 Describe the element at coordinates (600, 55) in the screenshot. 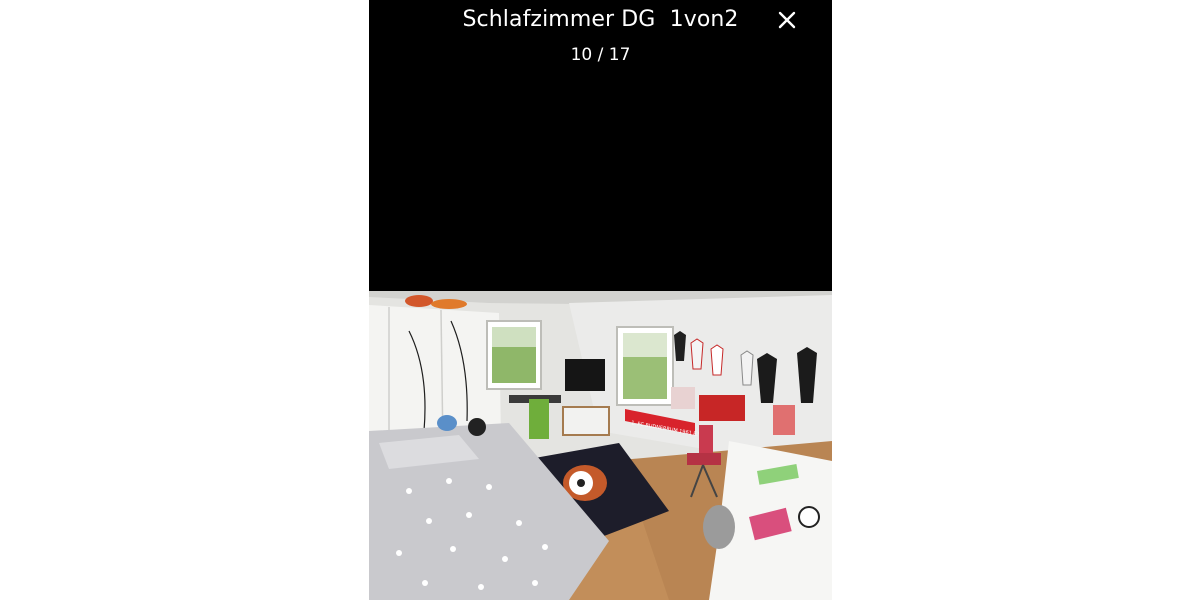

I see `image-counter: 10 / 17` at that location.